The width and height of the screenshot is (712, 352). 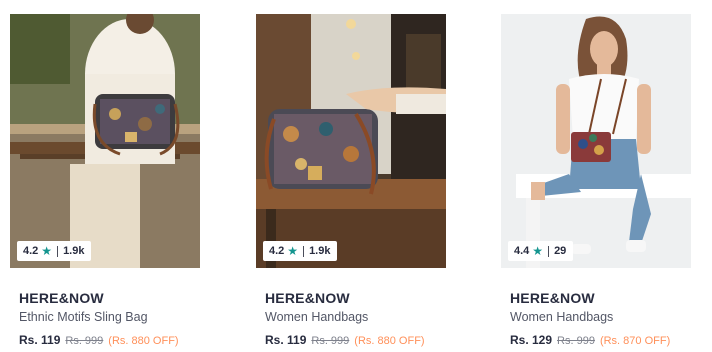 I want to click on price-row: Rs. 129 Rs. 999 (Rs. 870 OFF), so click(x=590, y=340).